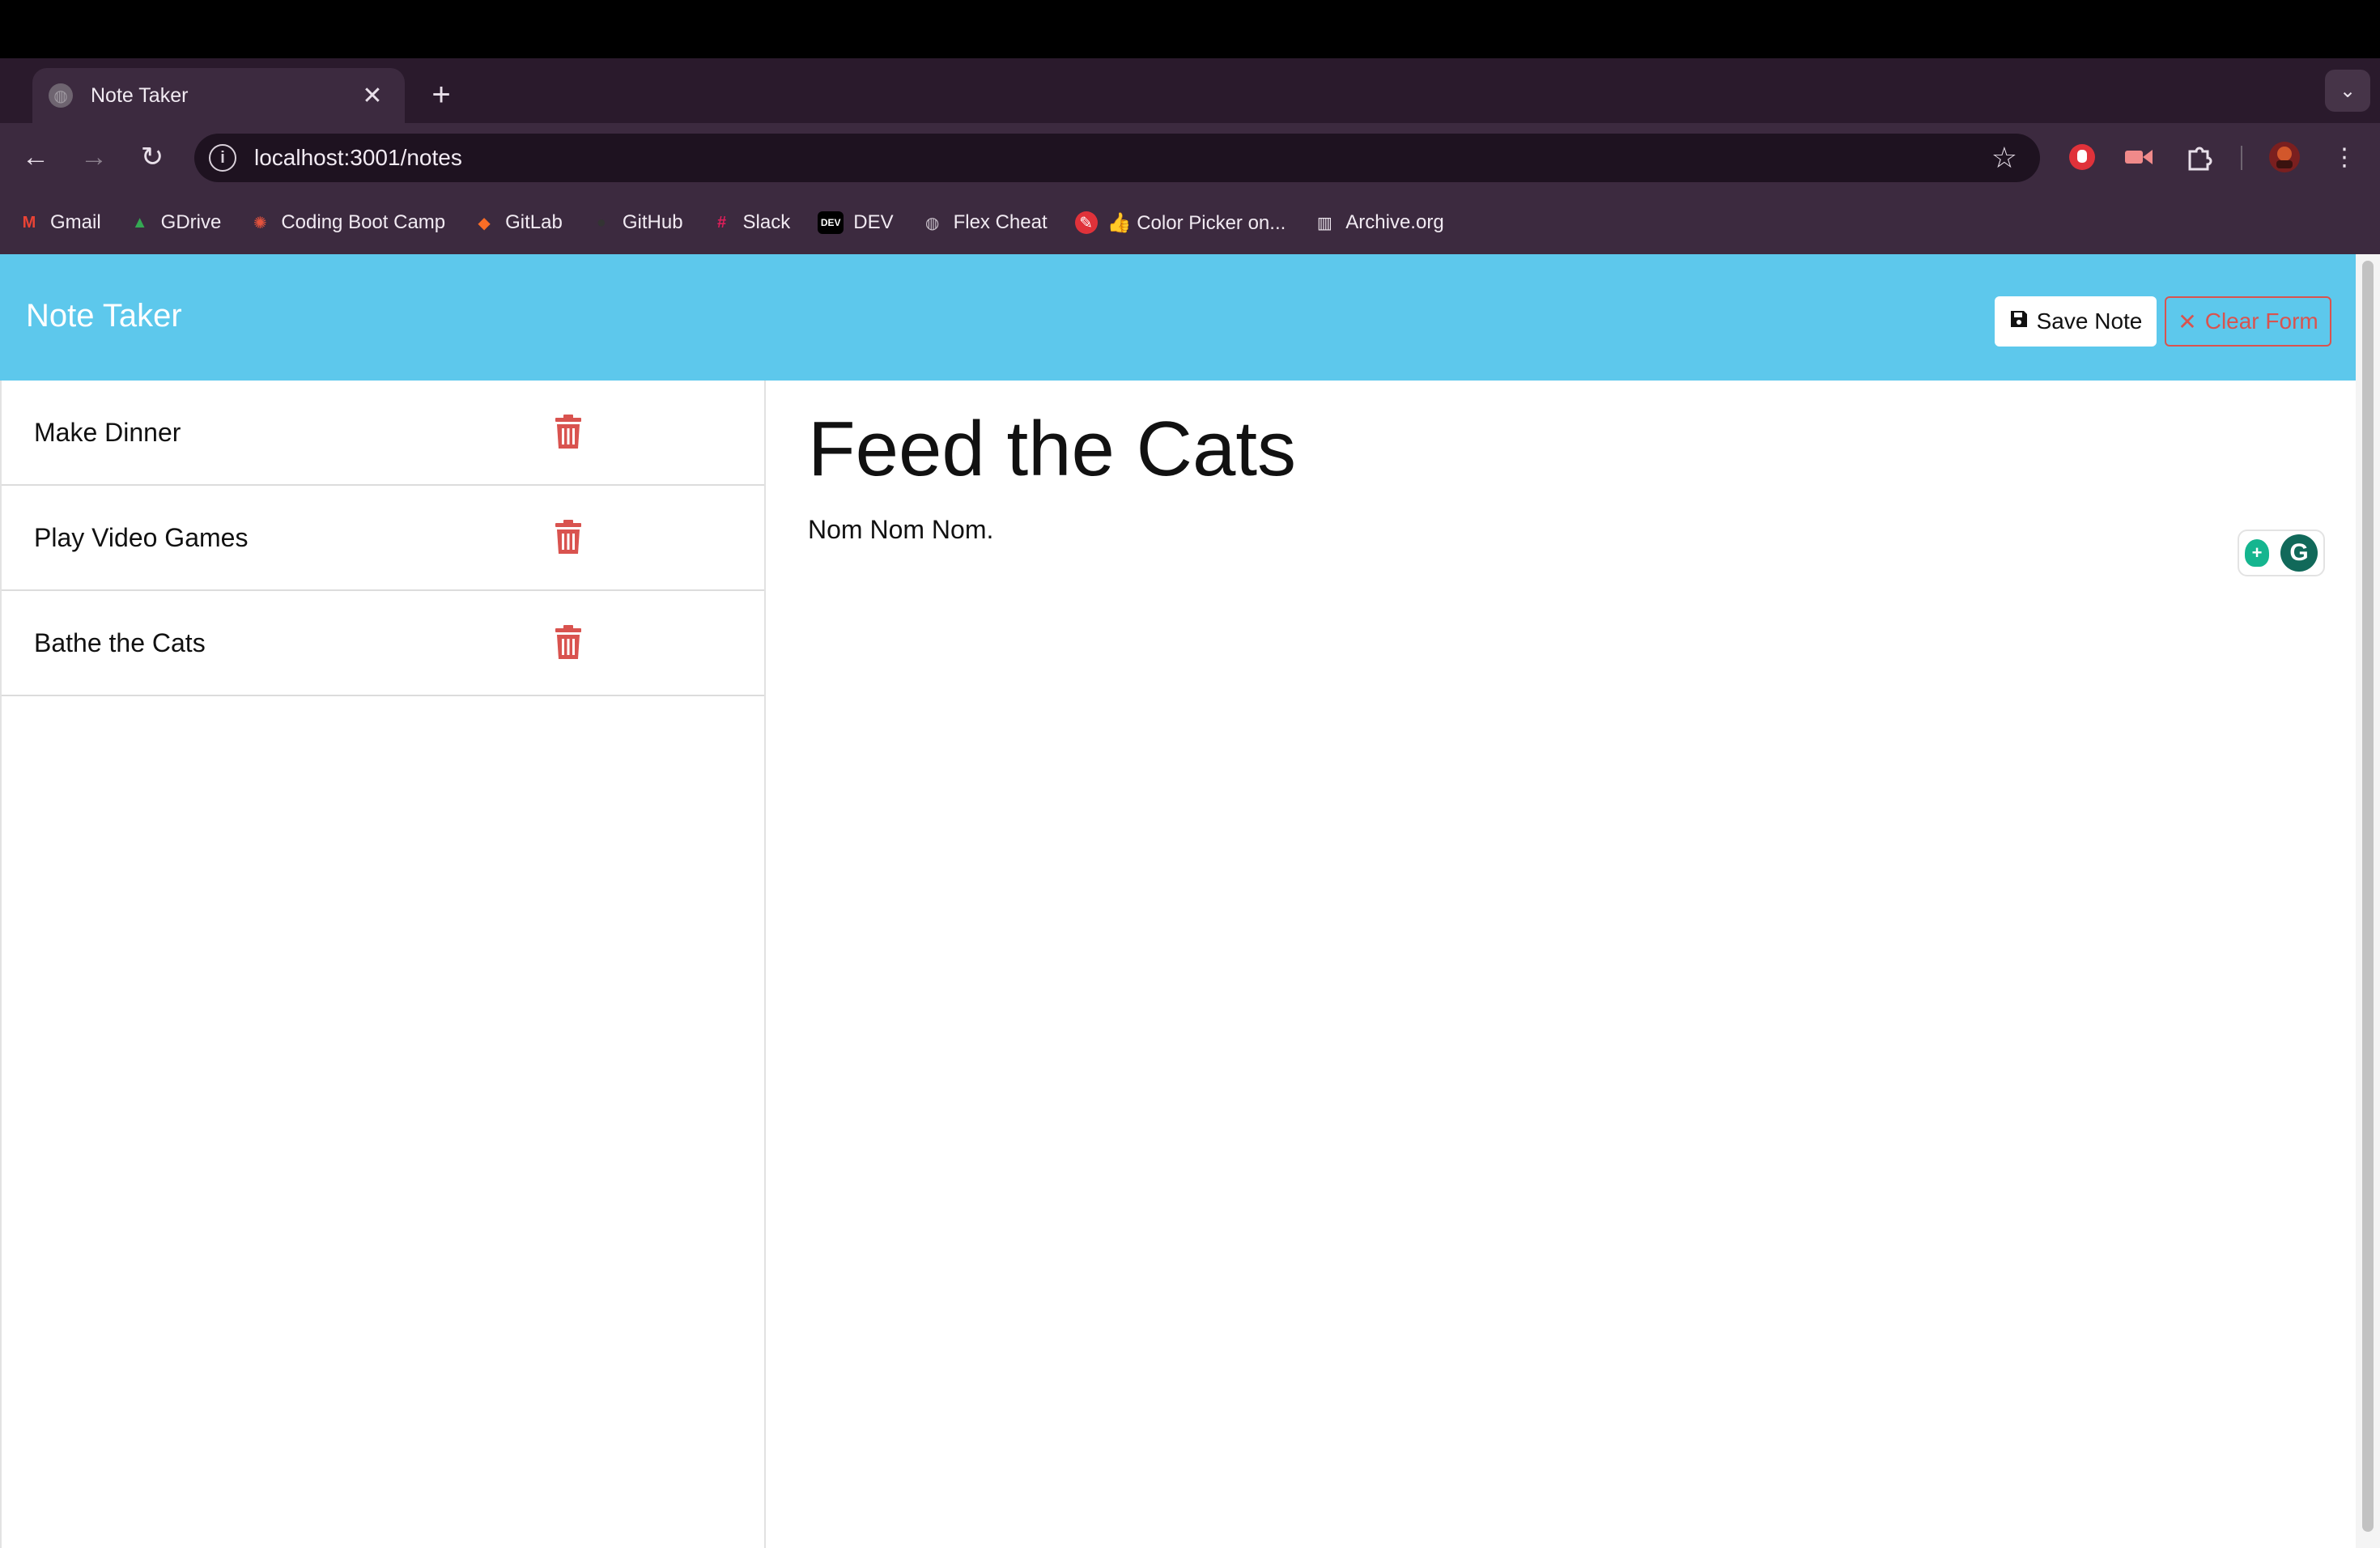  I want to click on note-text-area: Nom Nom Nom., so click(1052, 530).